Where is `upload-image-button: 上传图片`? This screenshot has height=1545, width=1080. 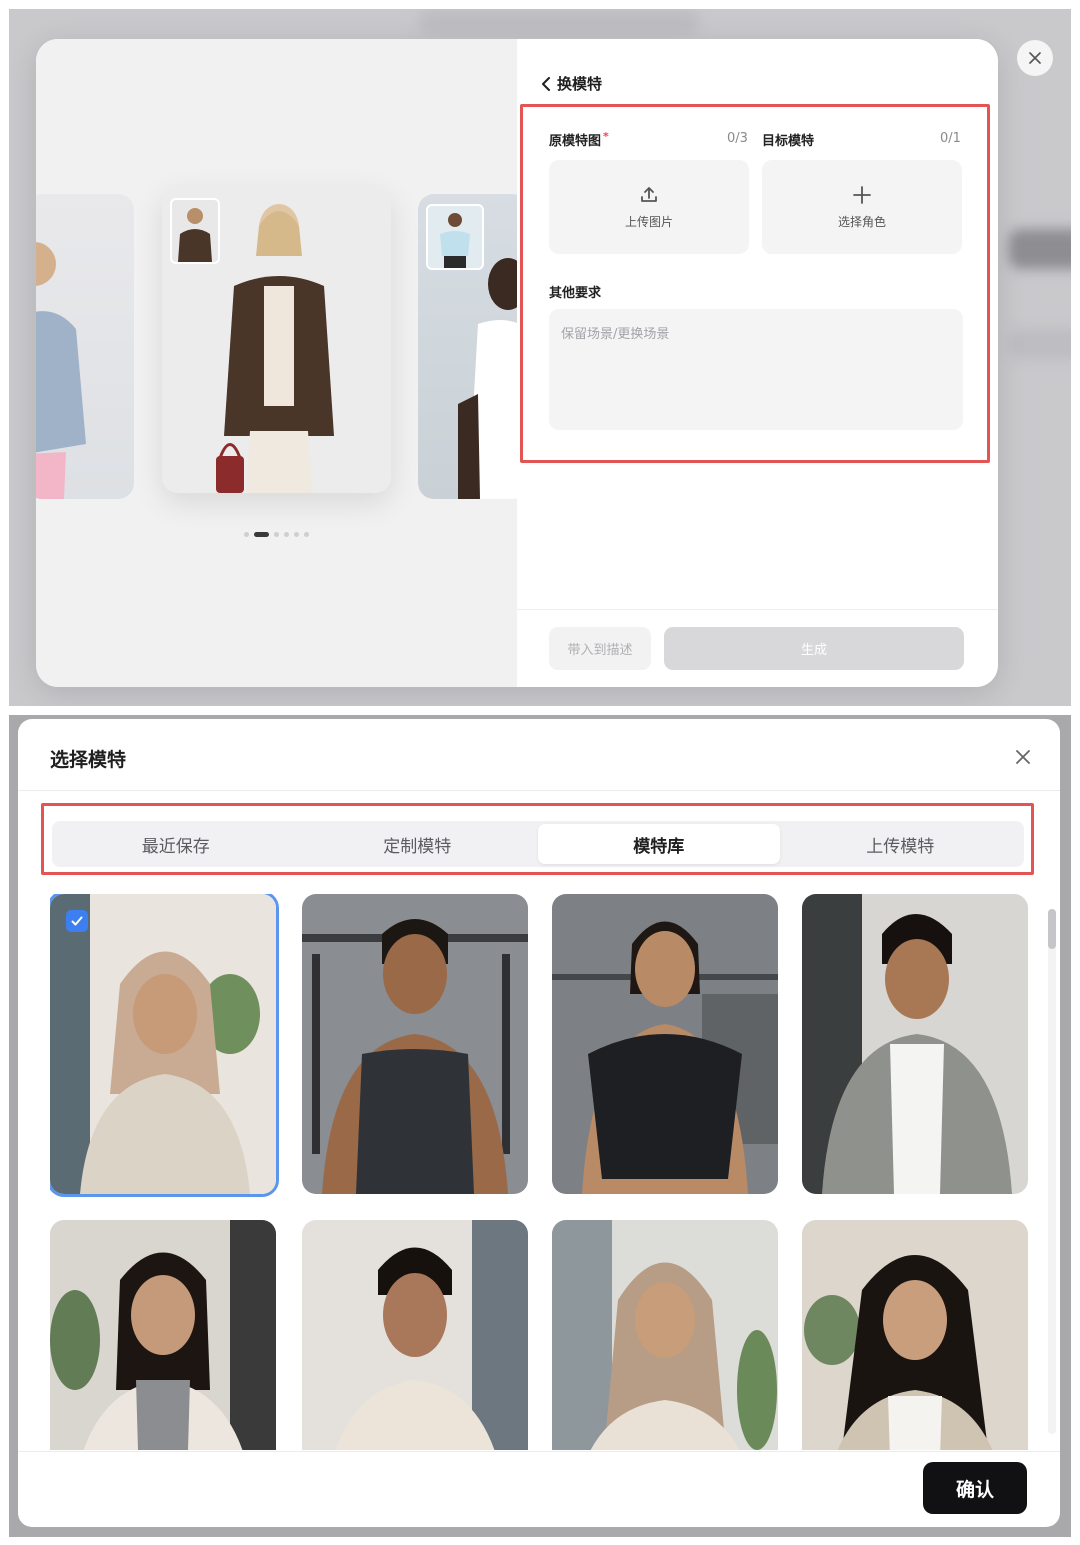 upload-image-button: 上传图片 is located at coordinates (649, 207).